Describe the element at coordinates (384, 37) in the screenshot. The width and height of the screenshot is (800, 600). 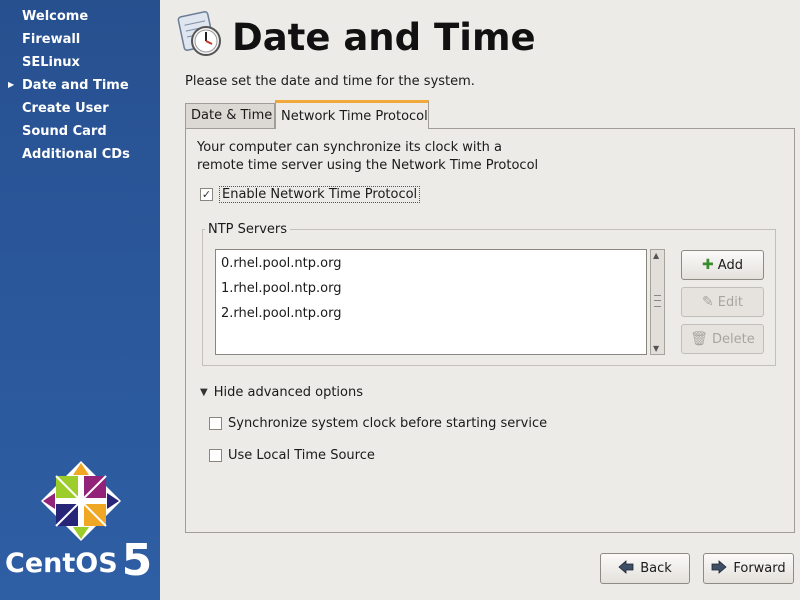
I see `page-title: Date and Time` at that location.